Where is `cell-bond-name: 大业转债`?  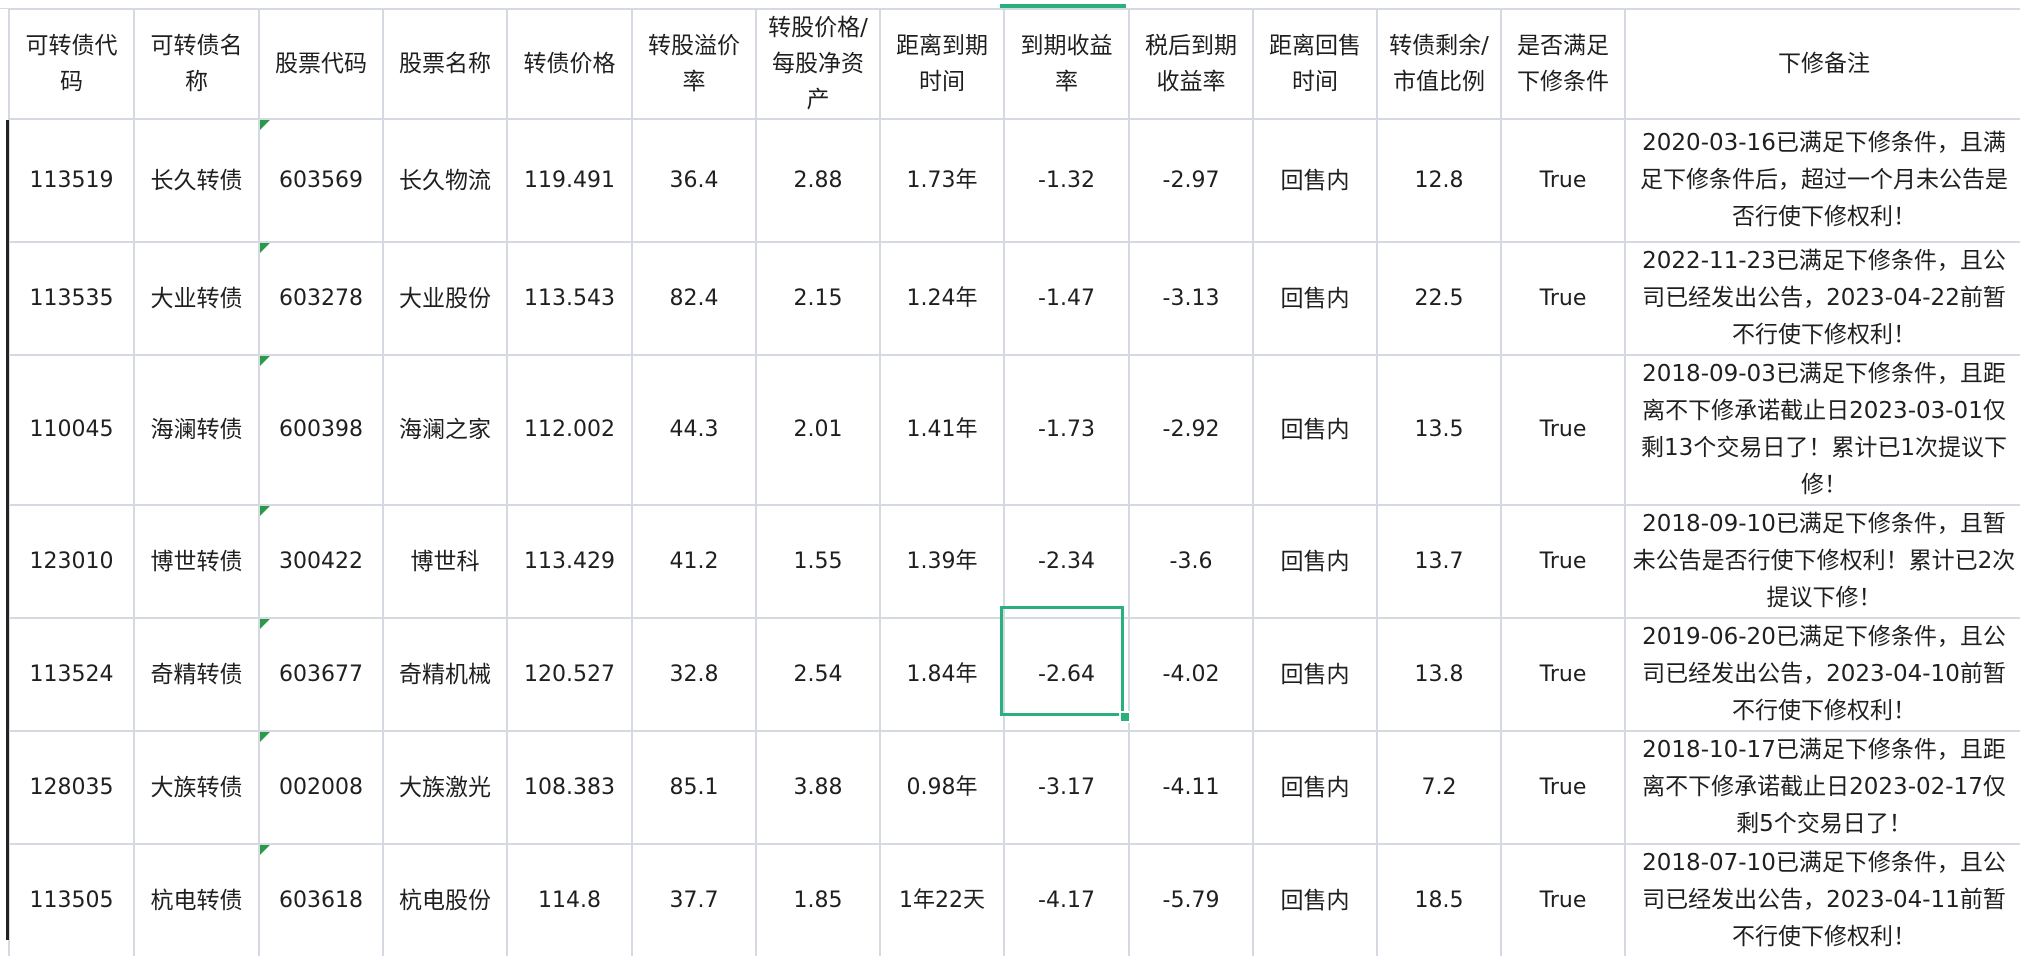
cell-bond-name: 大业转债 is located at coordinates (196, 298).